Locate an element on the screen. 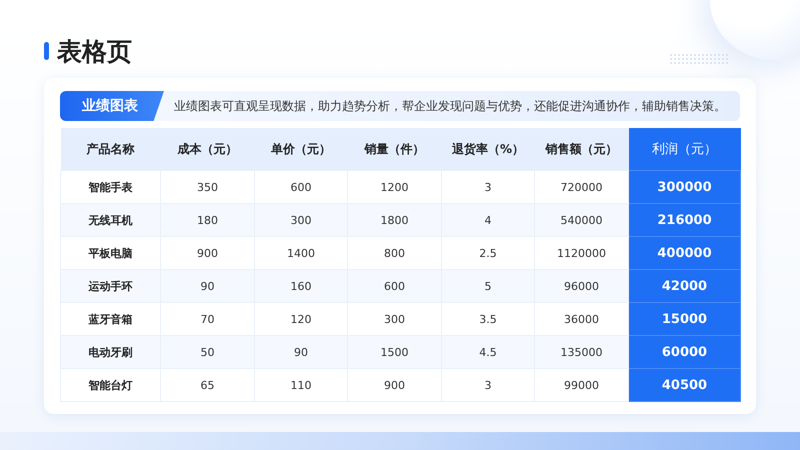 Image resolution: width=800 pixels, height=450 pixels. table-cell: 1200 is located at coordinates (395, 187).